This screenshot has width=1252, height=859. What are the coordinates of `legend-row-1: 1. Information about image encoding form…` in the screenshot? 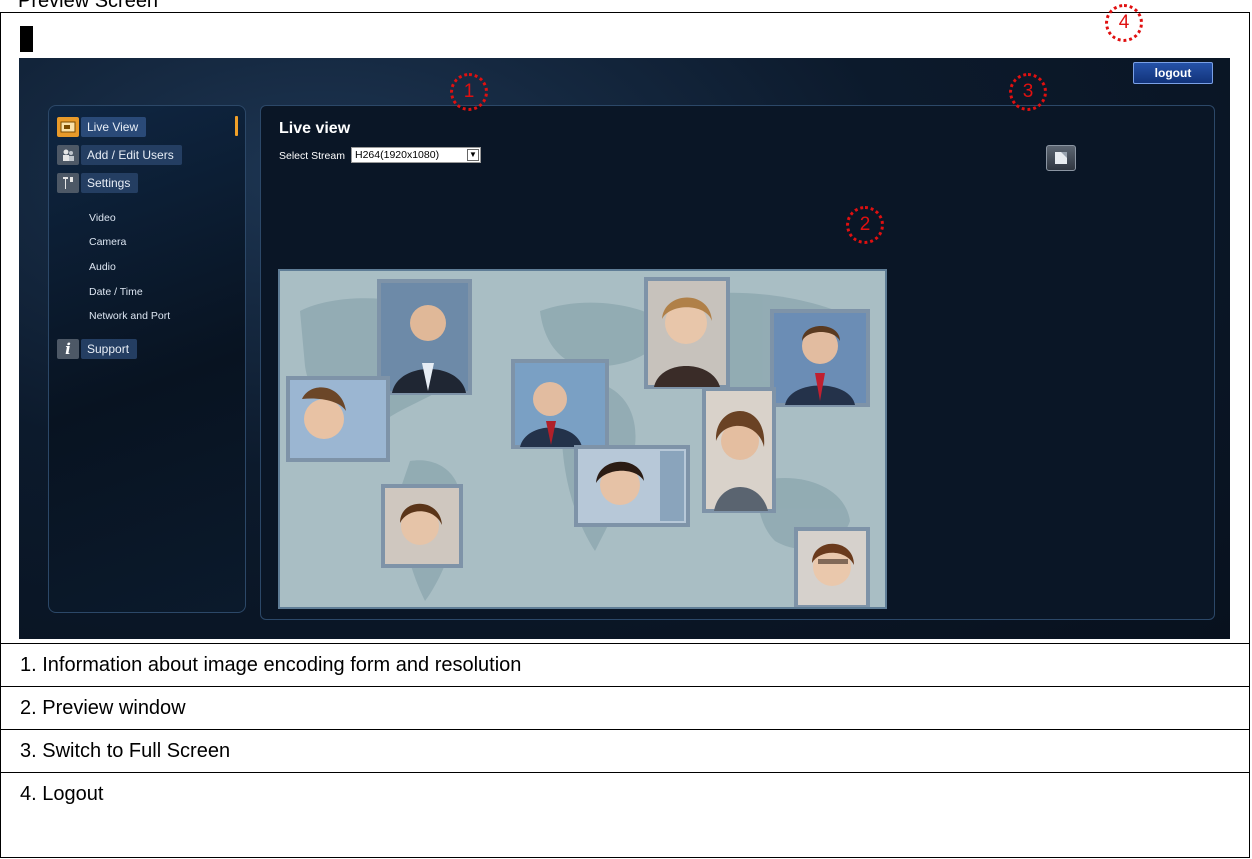 It's located at (625, 664).